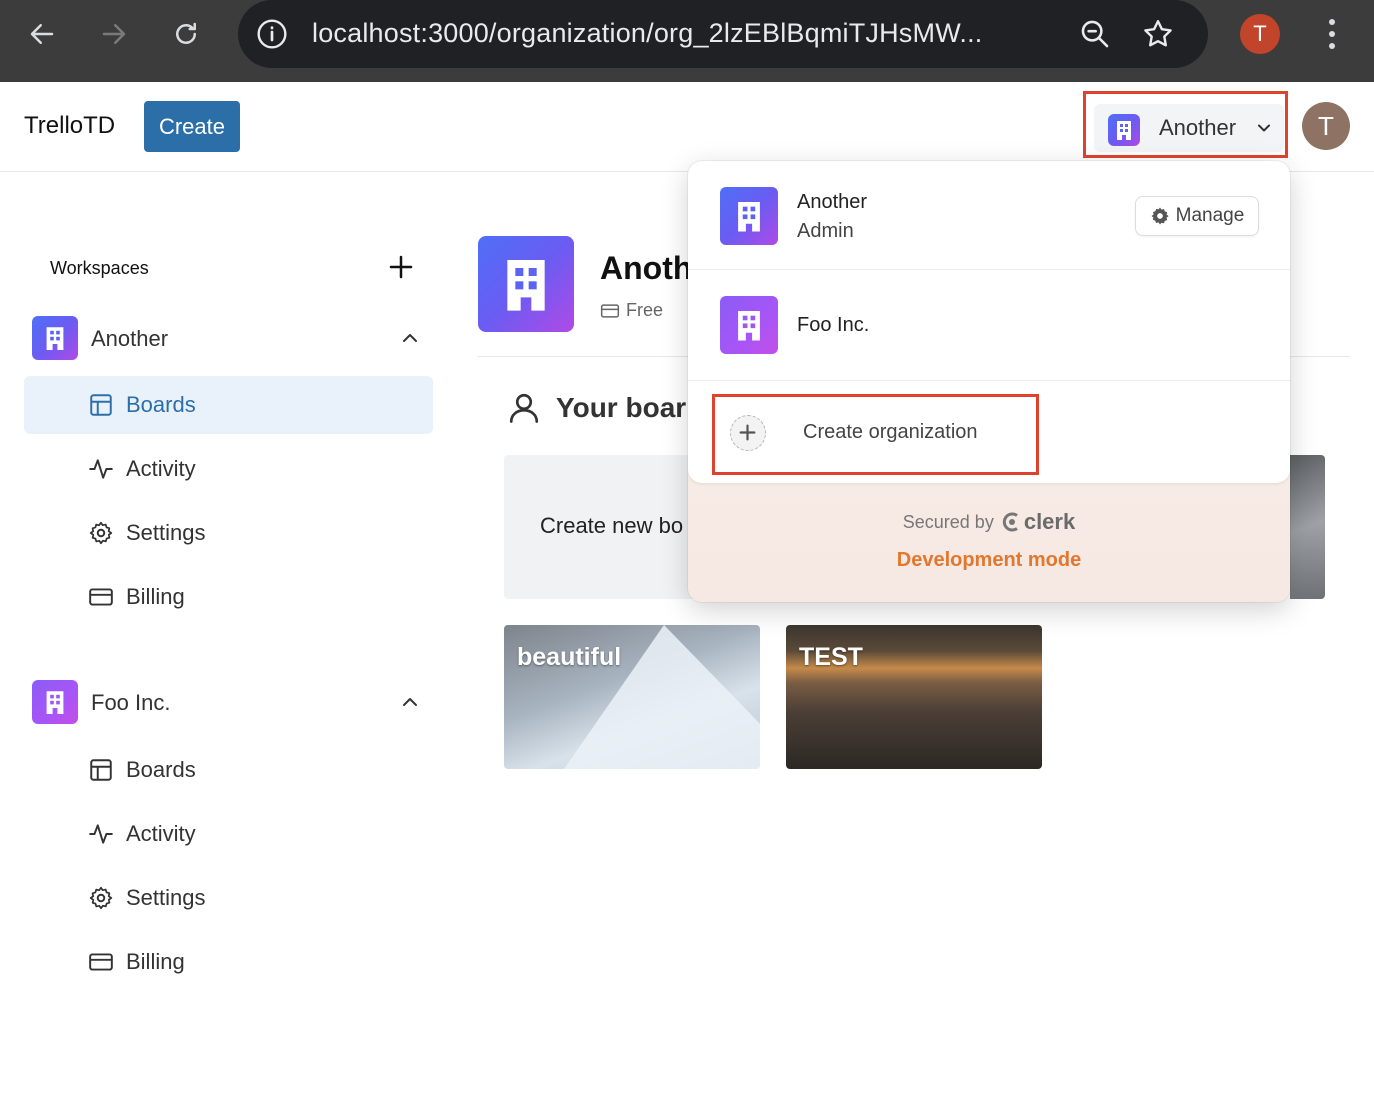 This screenshot has width=1374, height=1098. What do you see at coordinates (1095, 34) in the screenshot?
I see `zoom-icon` at bounding box center [1095, 34].